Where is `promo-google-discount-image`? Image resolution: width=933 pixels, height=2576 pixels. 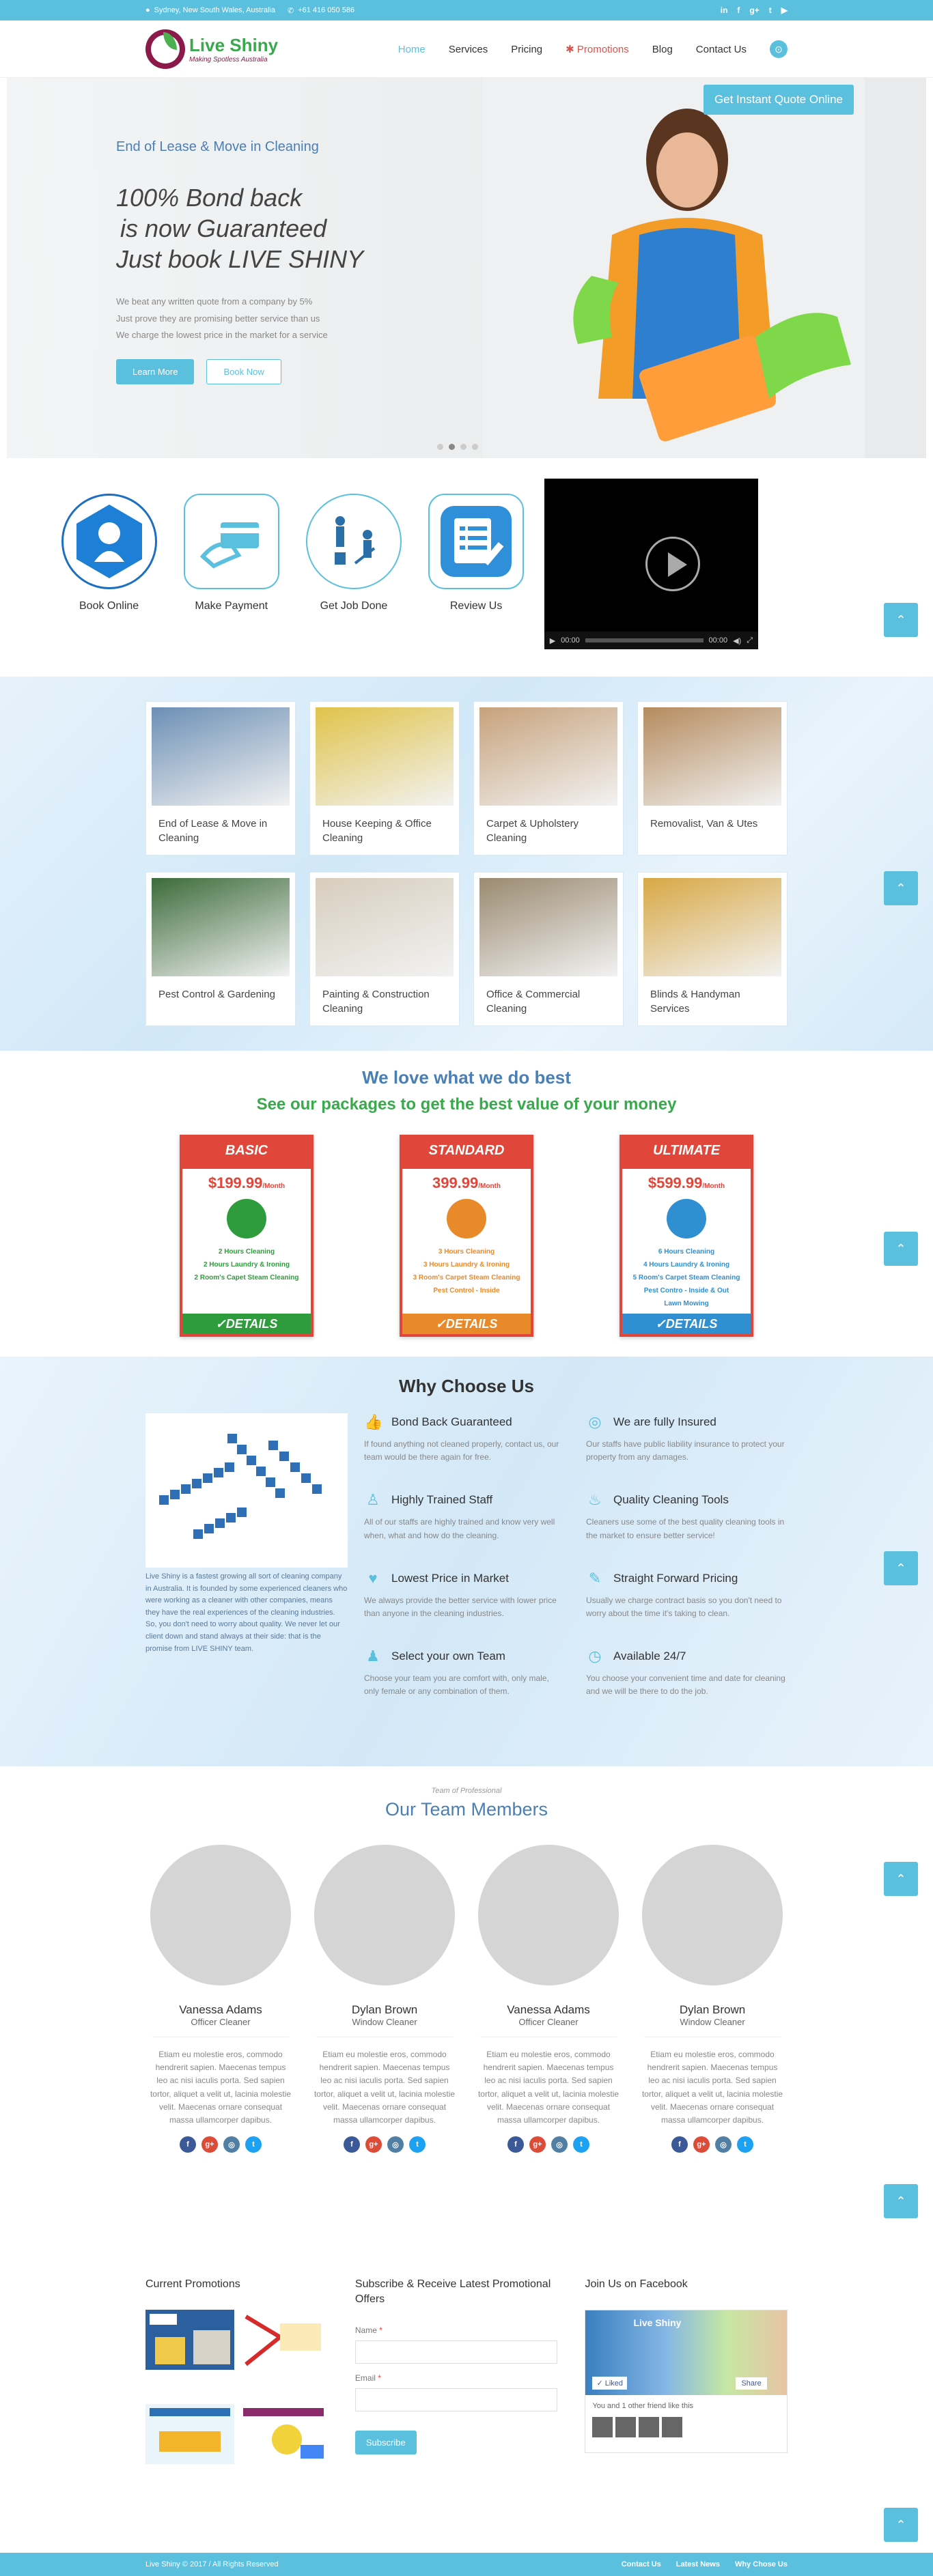 promo-google-discount-image is located at coordinates (284, 2434).